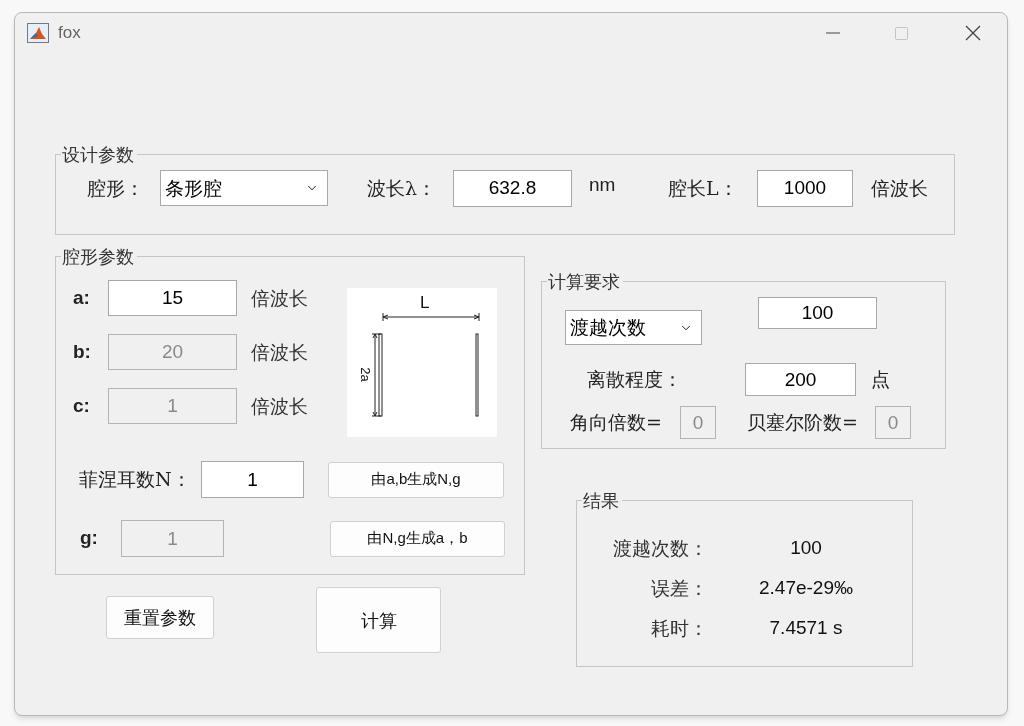 The image size is (1024, 726). What do you see at coordinates (806, 627) in the screenshot?
I see `result-value: 7.4571 s` at bounding box center [806, 627].